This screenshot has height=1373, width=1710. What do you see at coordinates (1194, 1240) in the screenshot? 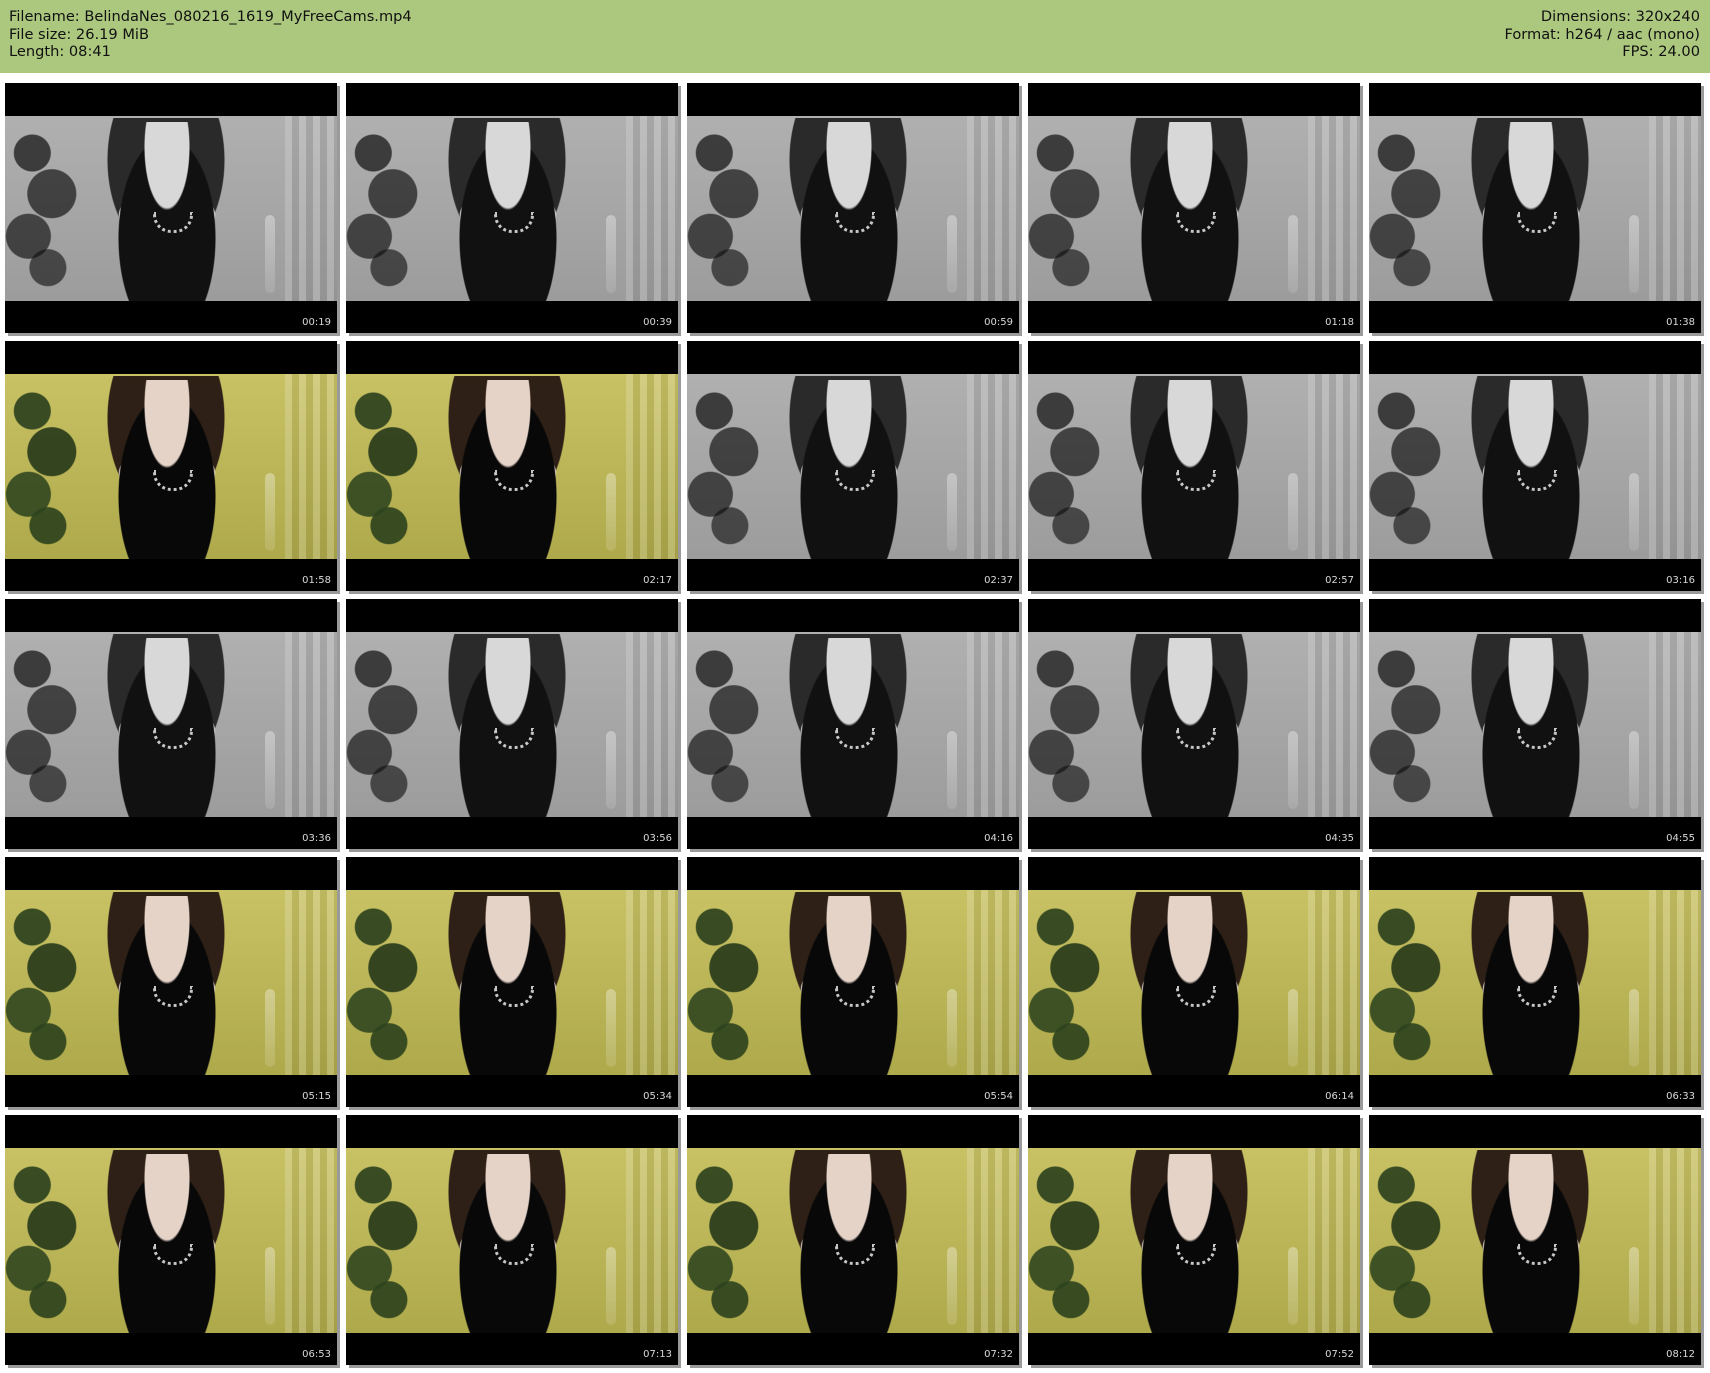
I see `thumbnail-24: 07:52` at bounding box center [1194, 1240].